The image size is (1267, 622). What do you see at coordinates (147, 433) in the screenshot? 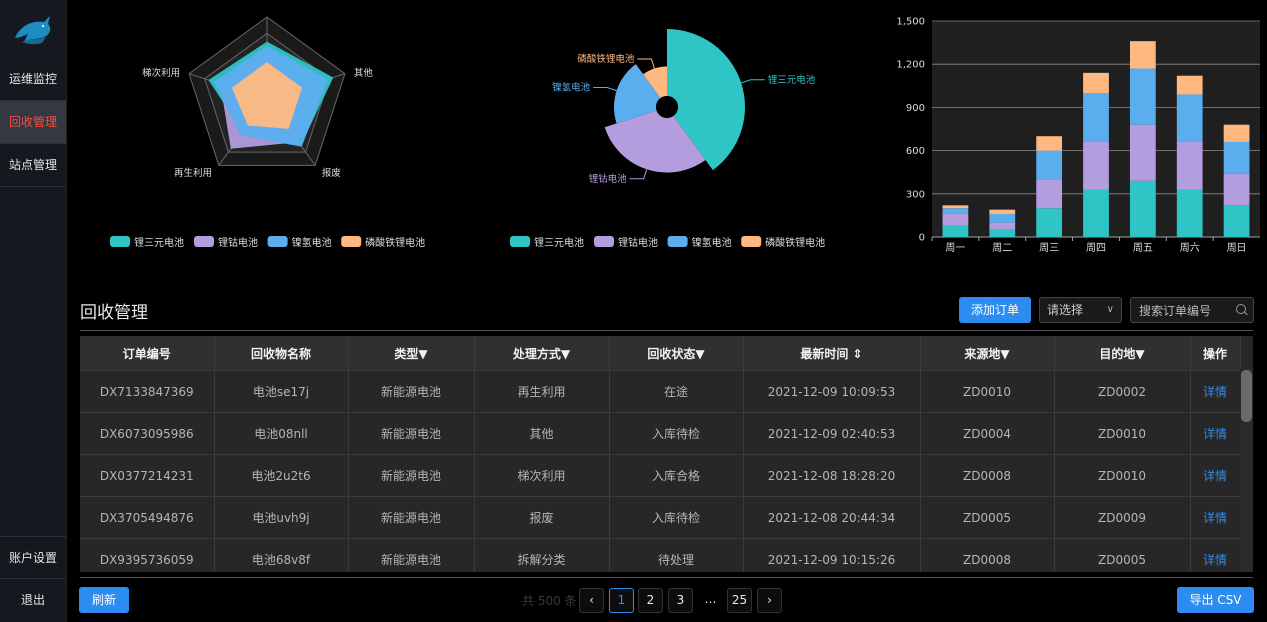
I see `table-cell: DX6073095986` at bounding box center [147, 433].